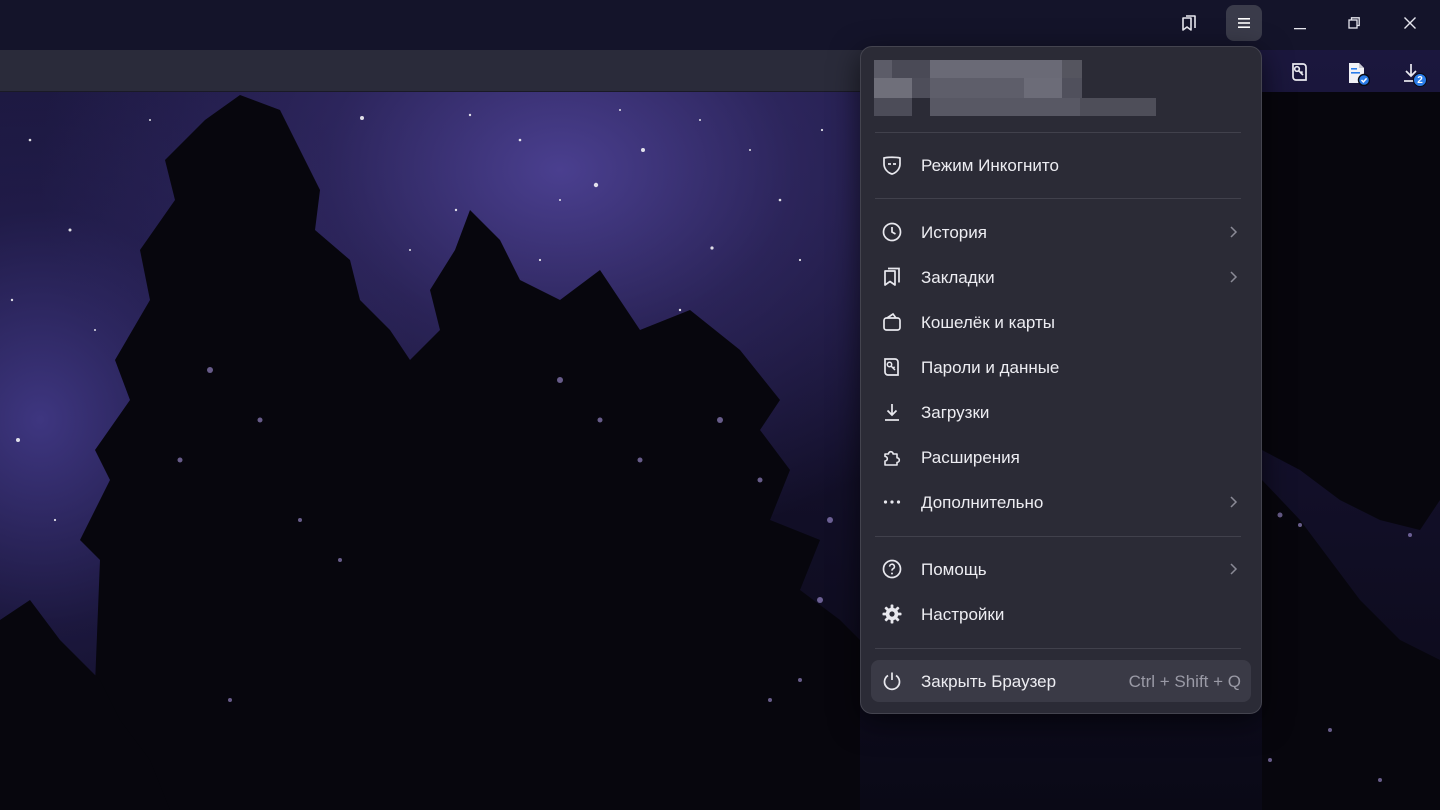  Describe the element at coordinates (892, 457) in the screenshot. I see `puzzle-icon` at that location.